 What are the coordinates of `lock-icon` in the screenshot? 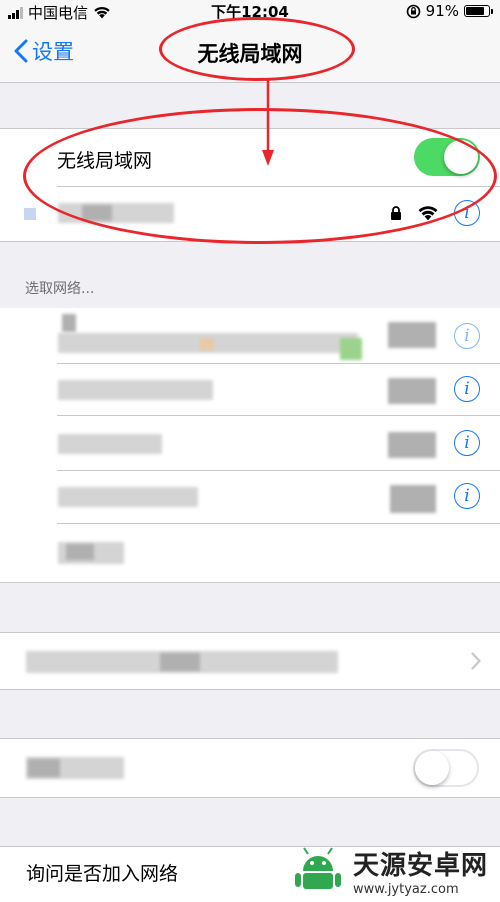 It's located at (396, 213).